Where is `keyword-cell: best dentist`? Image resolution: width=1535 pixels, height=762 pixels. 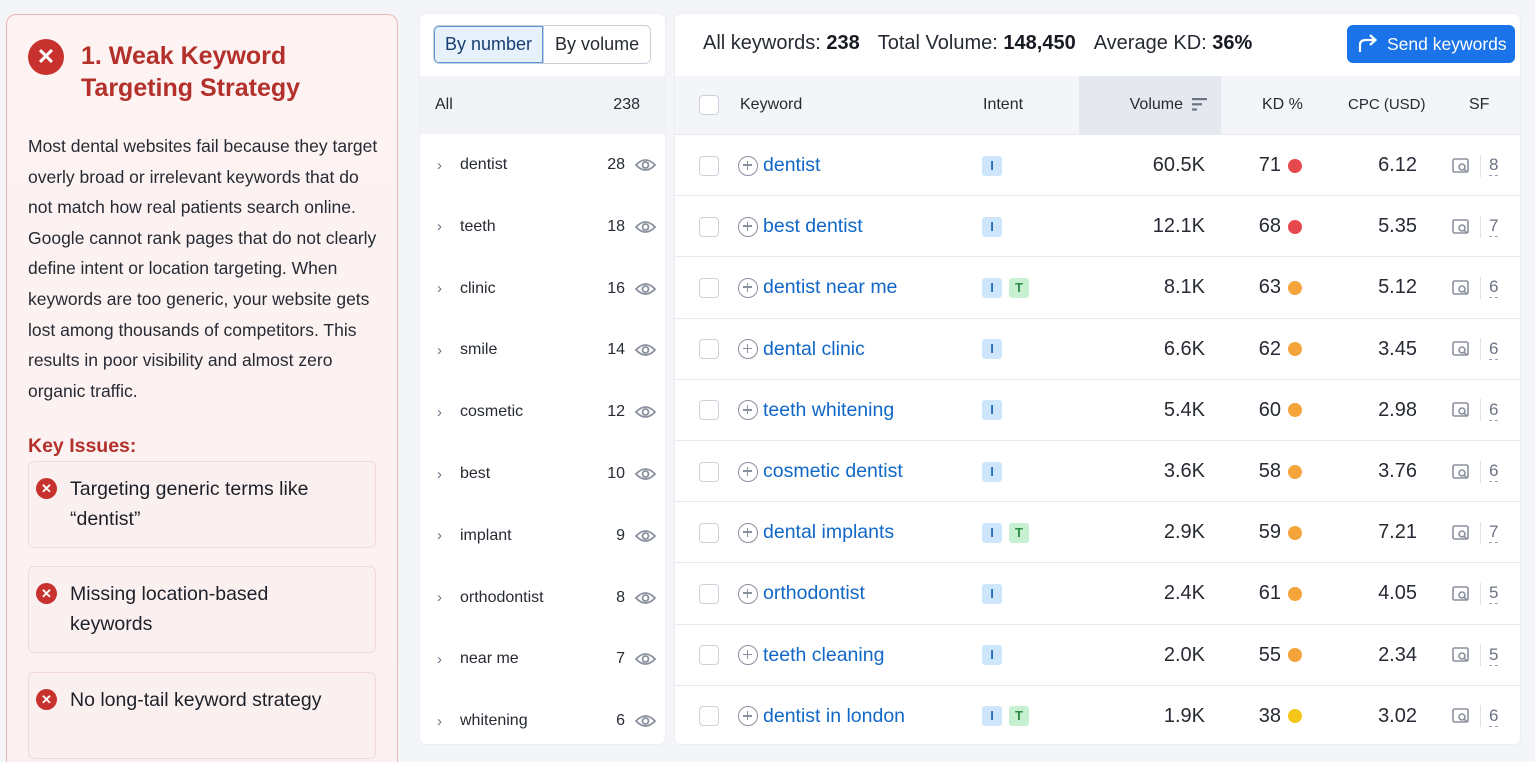 keyword-cell: best dentist is located at coordinates (800, 226).